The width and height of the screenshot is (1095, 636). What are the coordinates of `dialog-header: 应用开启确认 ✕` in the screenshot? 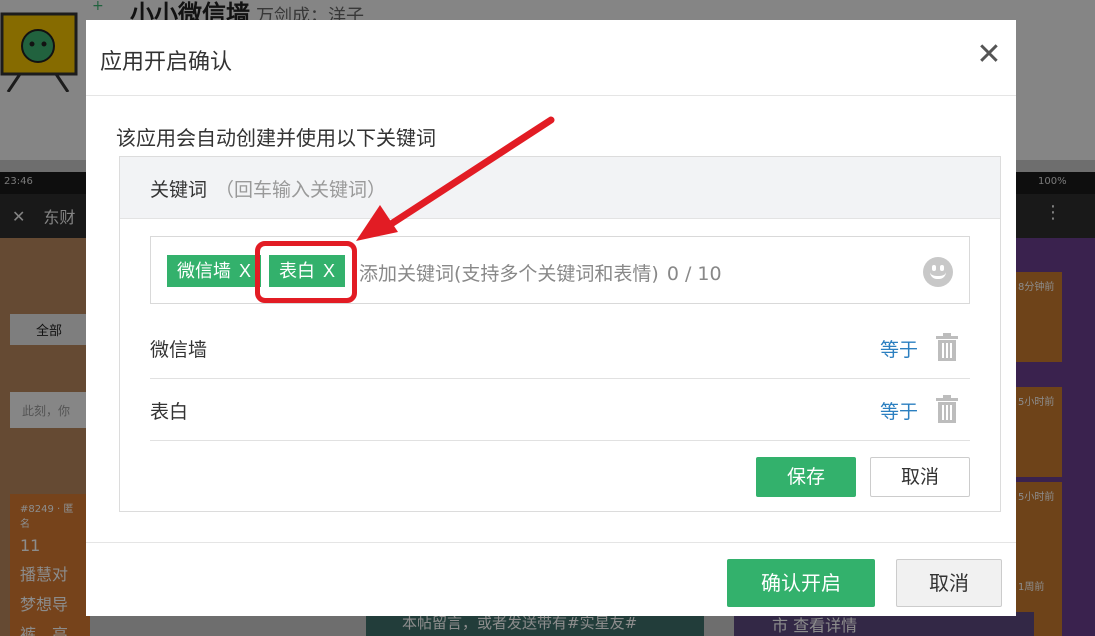 It's located at (551, 58).